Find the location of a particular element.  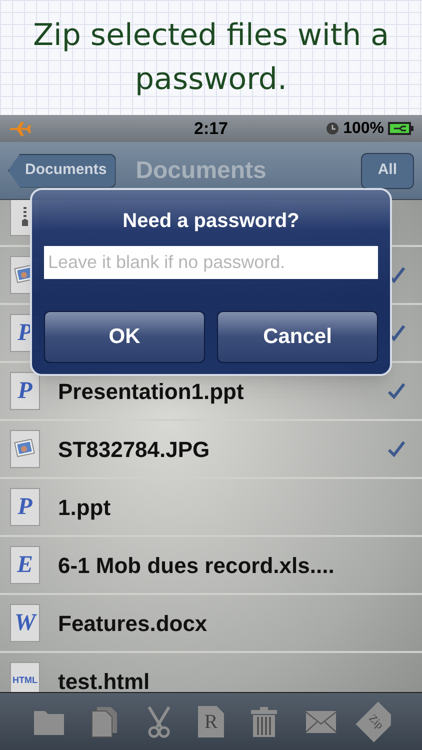

password-field: Leave it blank if no password. is located at coordinates (211, 262).